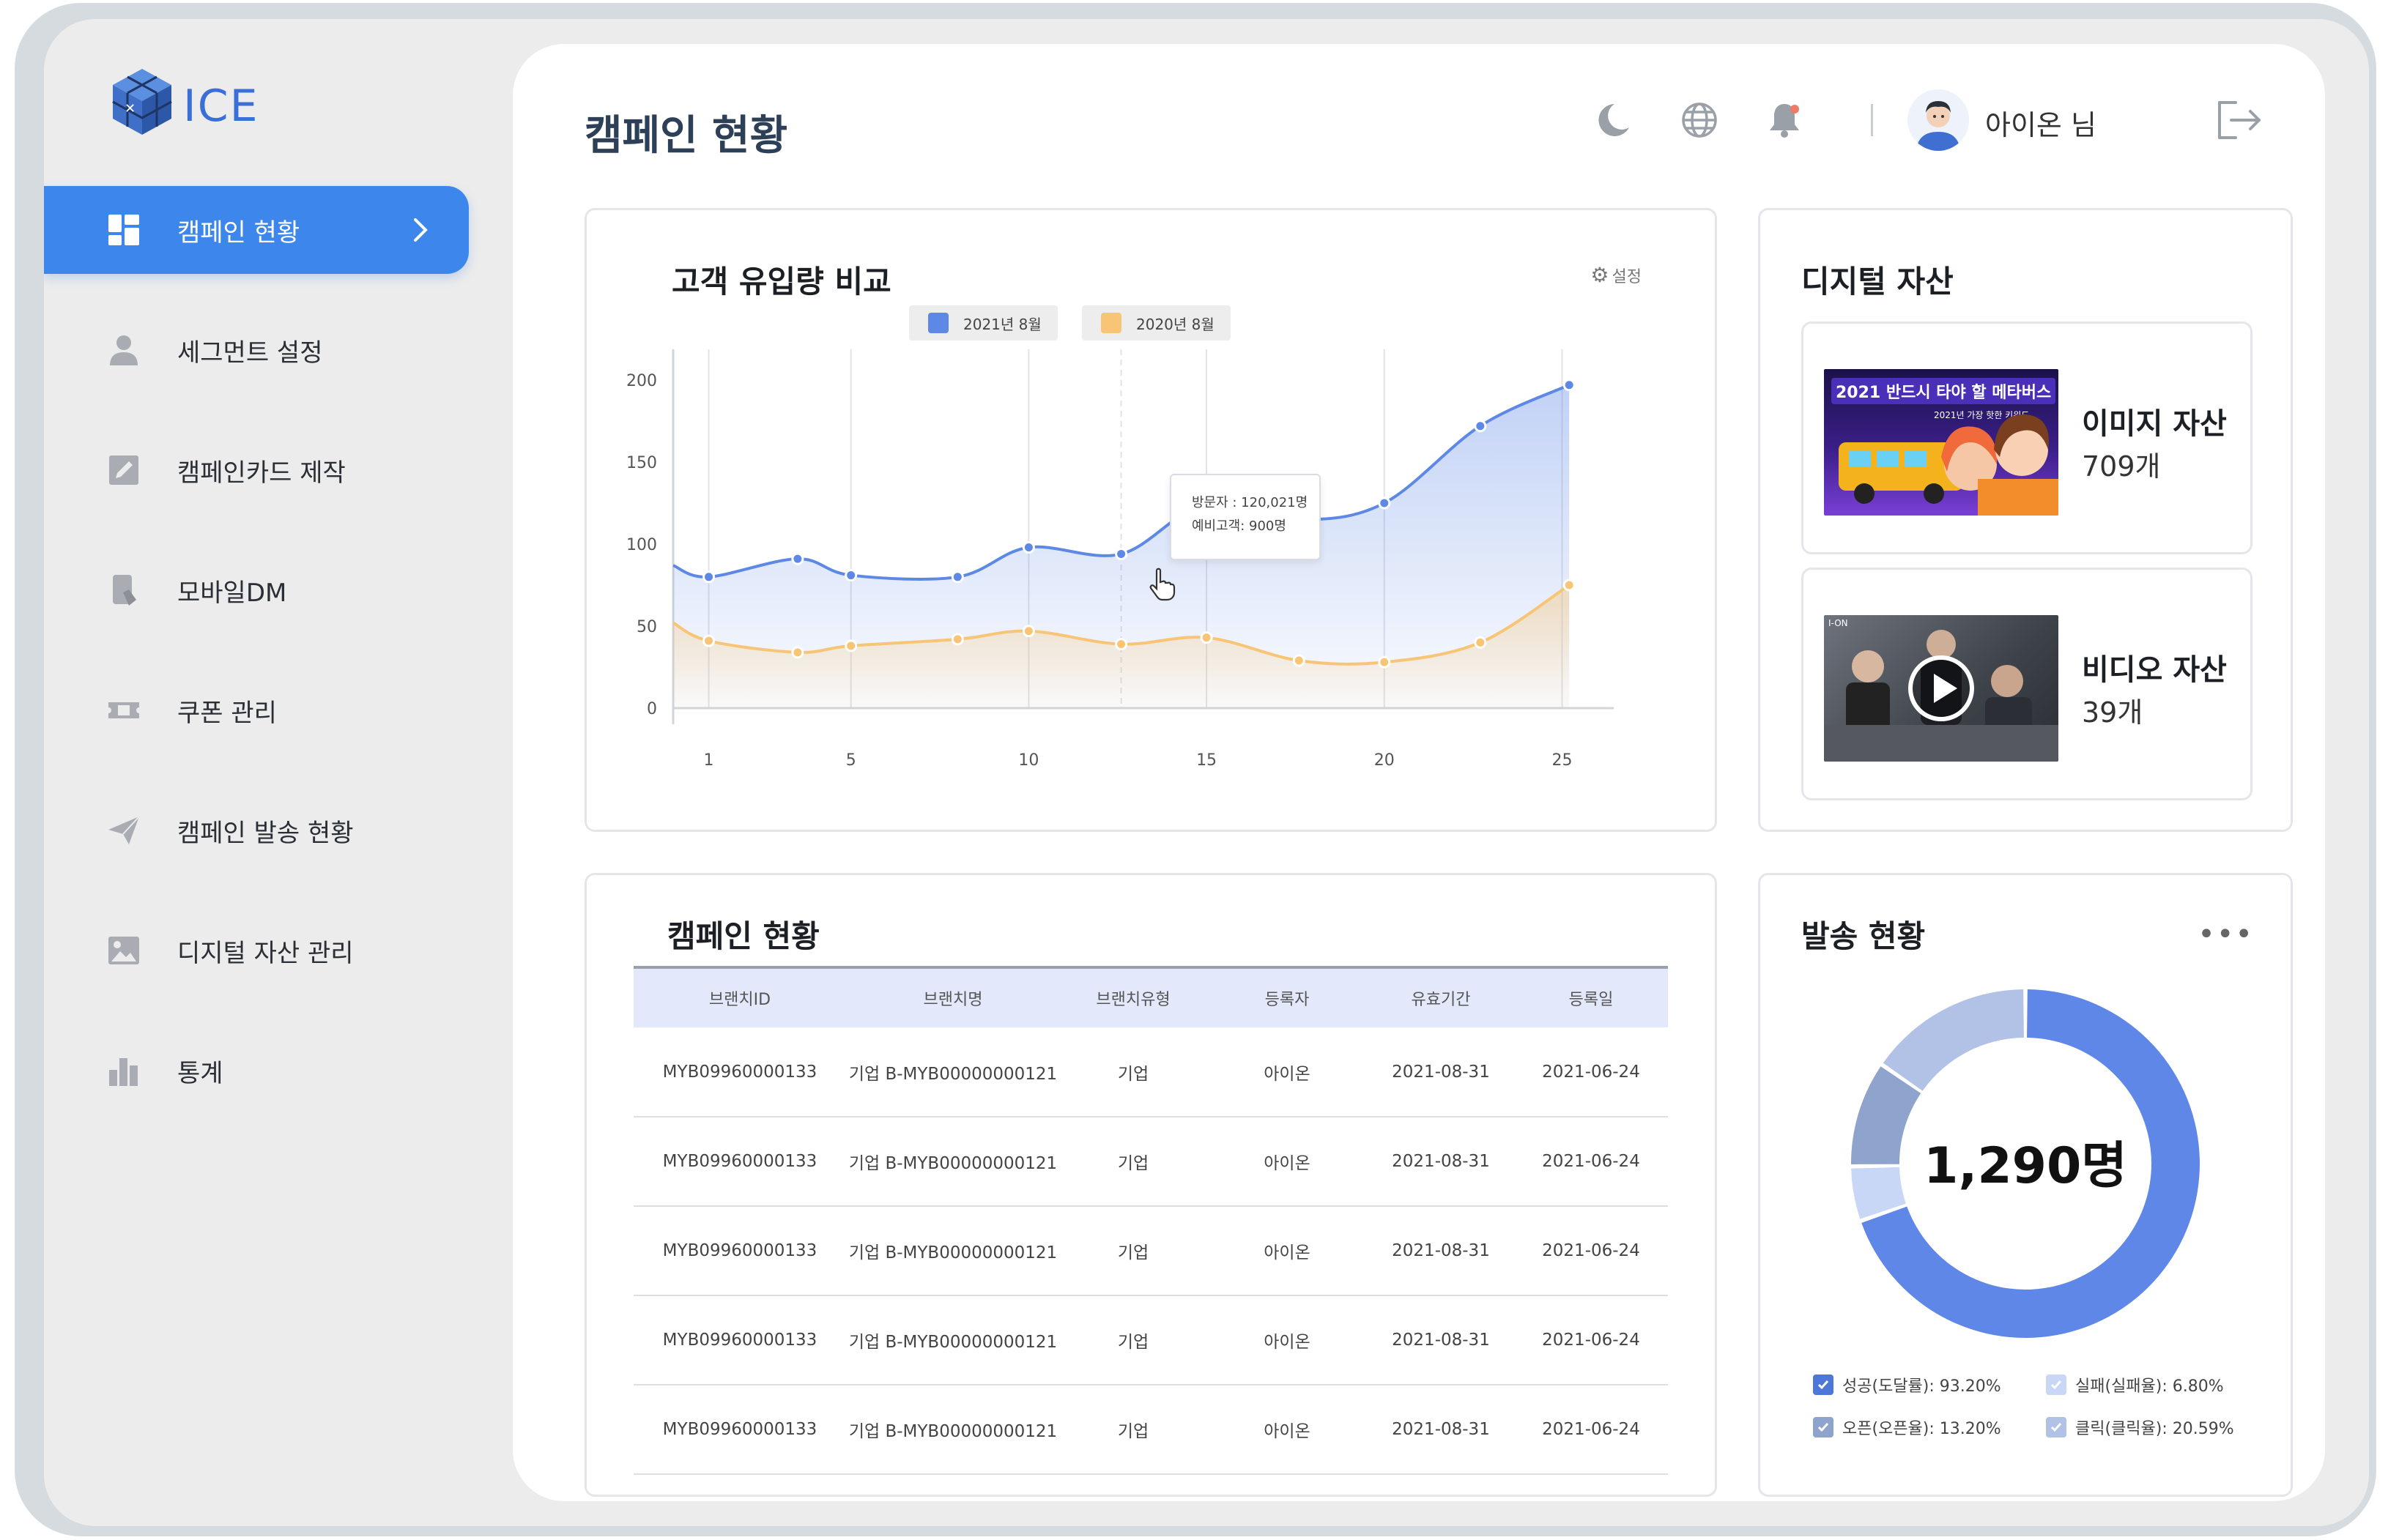 The height and width of the screenshot is (1540, 2388). Describe the element at coordinates (256, 950) in the screenshot. I see `sidebar-item-digital-asset: 디지털 자산 관리` at that location.